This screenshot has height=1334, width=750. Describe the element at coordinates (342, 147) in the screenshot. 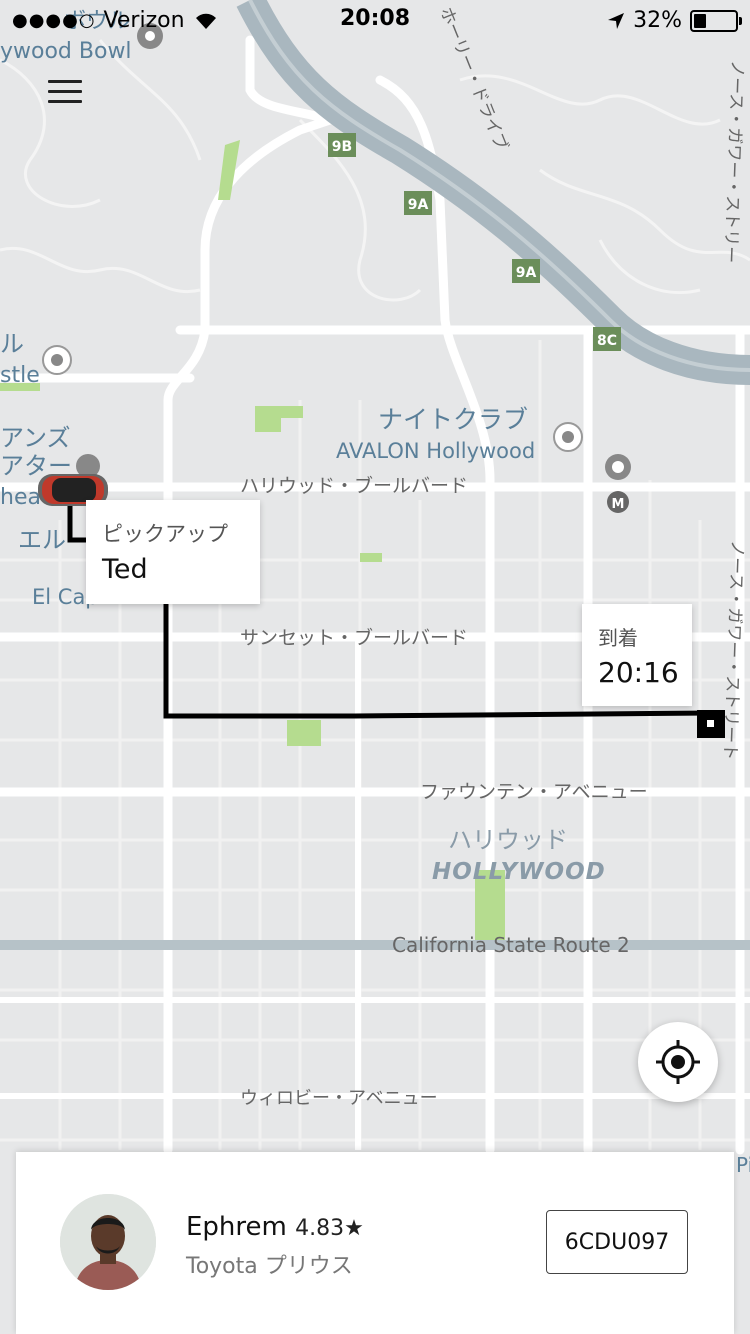

I see `exit-9b: 9B` at that location.